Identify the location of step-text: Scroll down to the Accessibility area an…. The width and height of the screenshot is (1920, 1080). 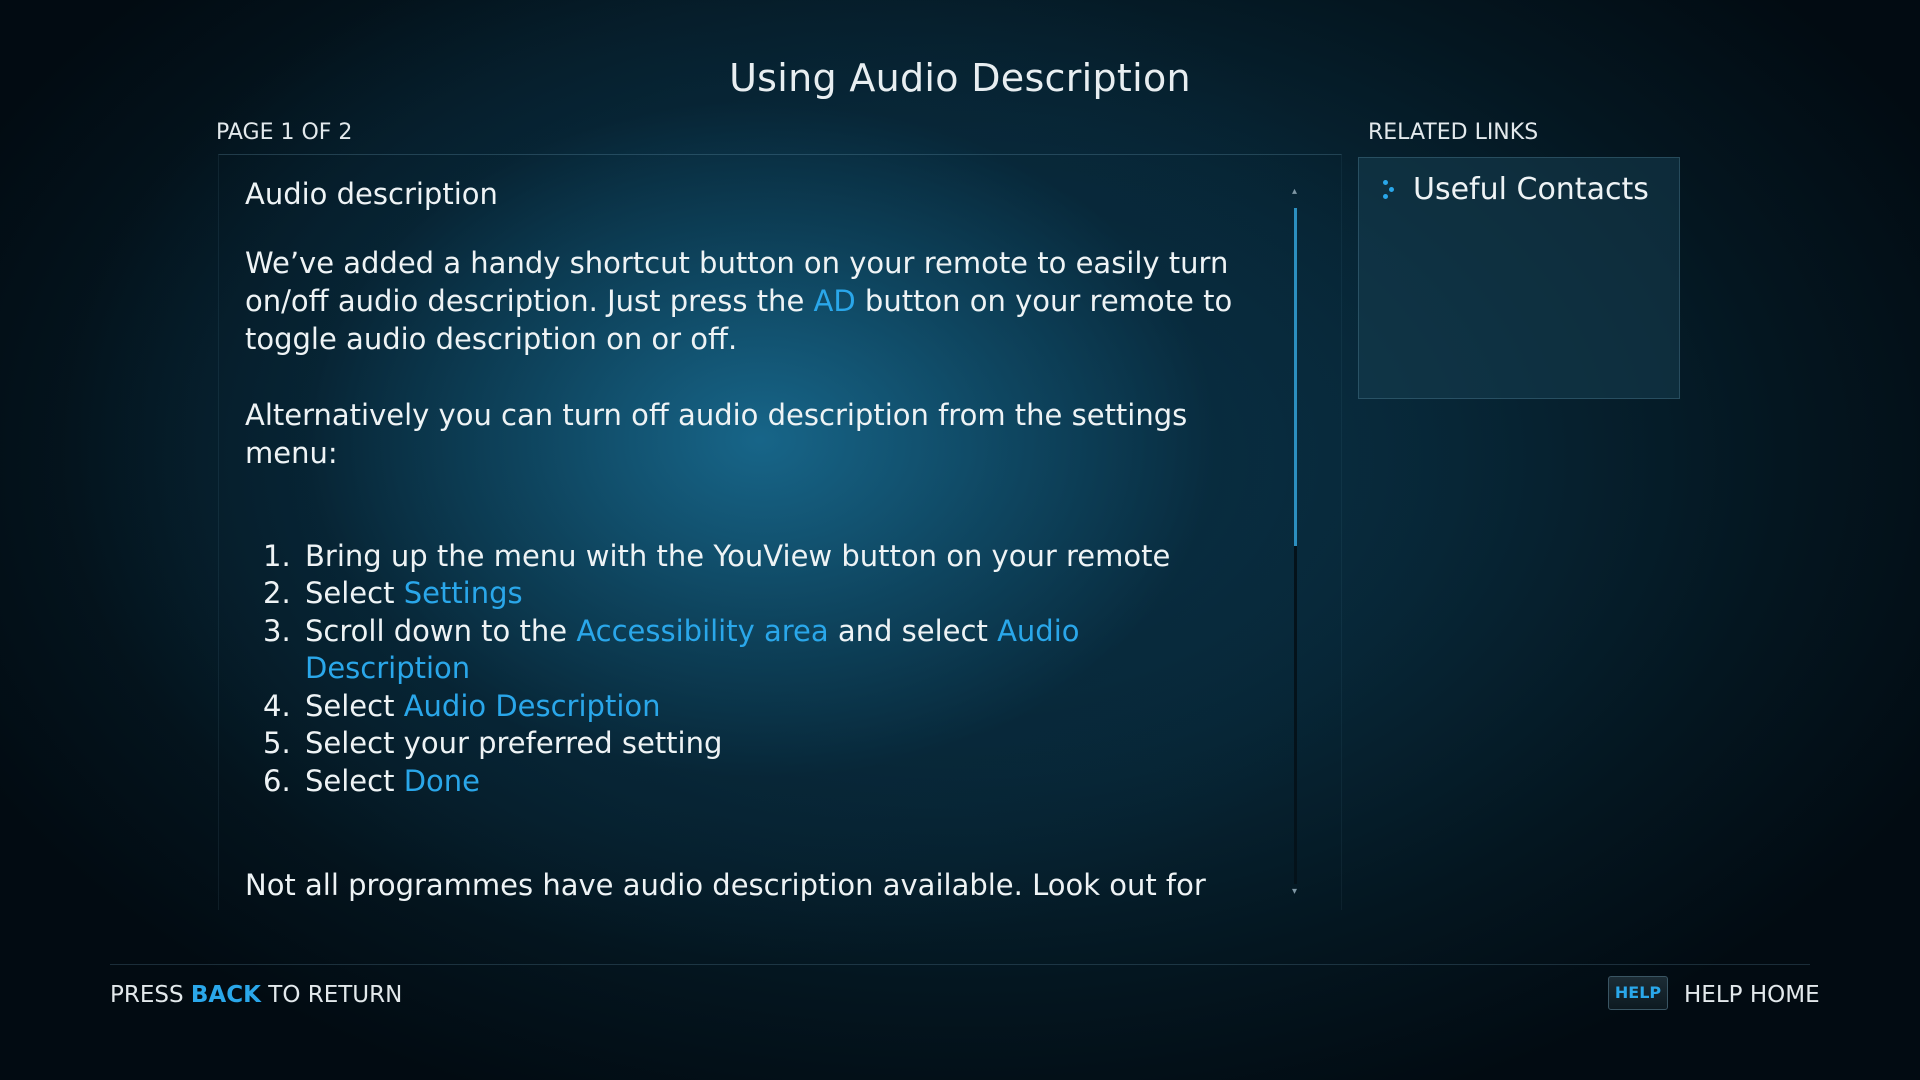
(775, 650).